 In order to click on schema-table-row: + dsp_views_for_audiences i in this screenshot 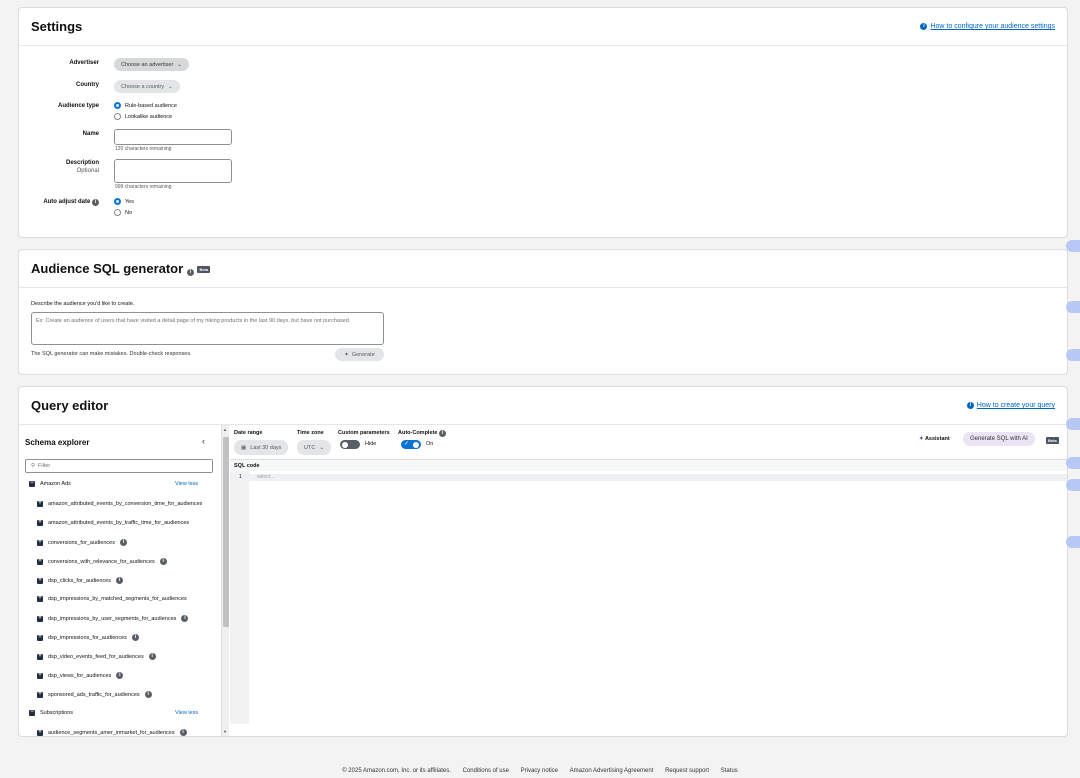, I will do `click(80, 675)`.